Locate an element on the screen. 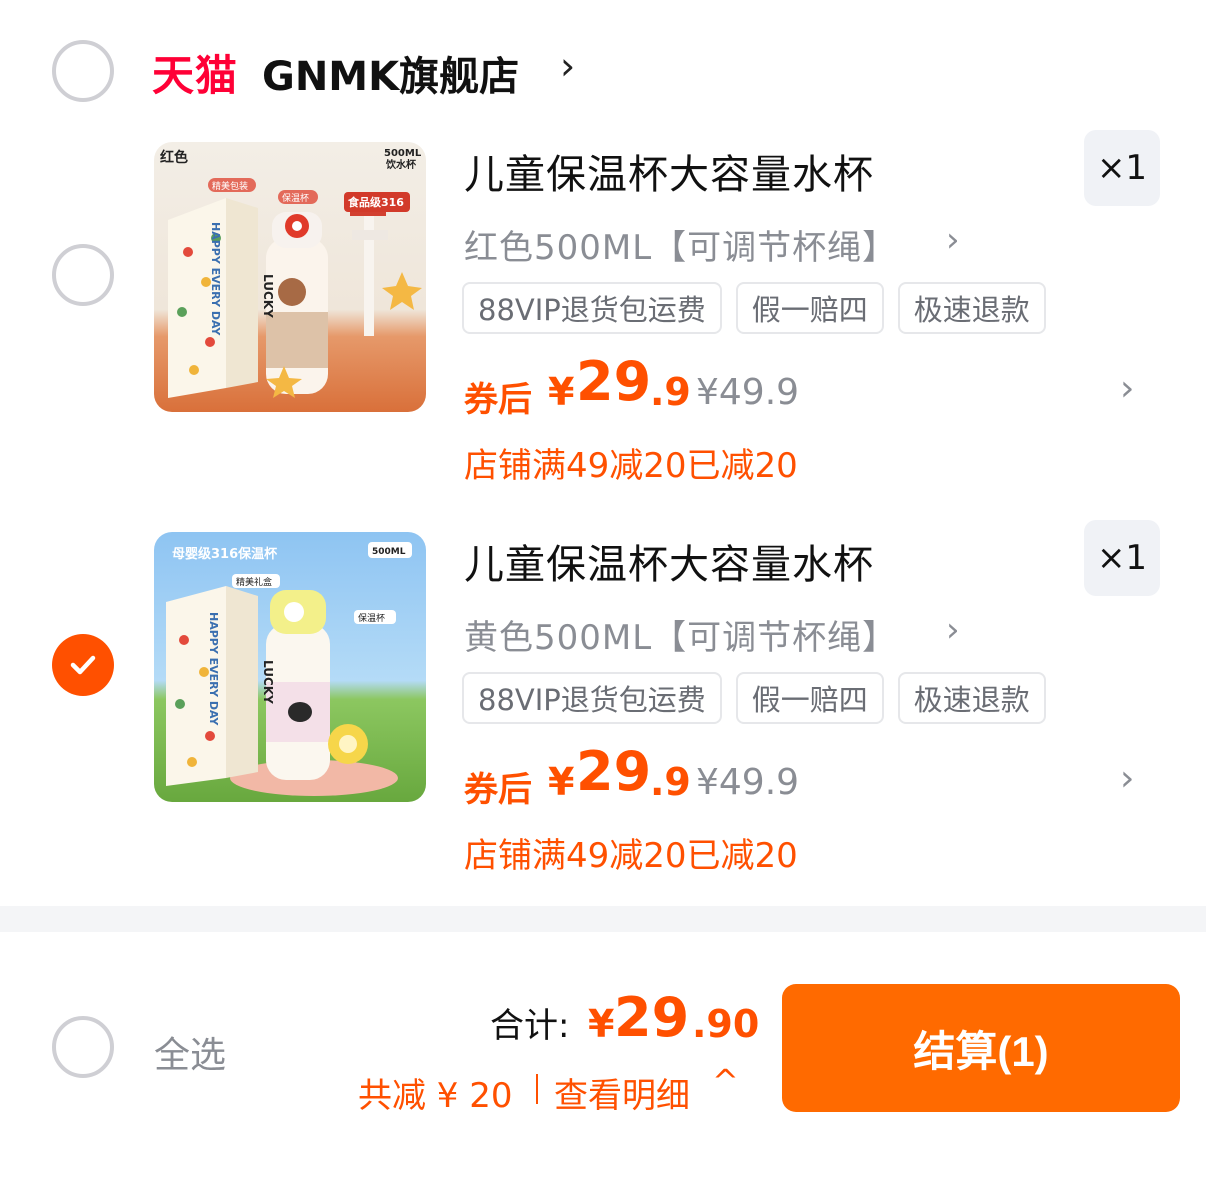 The width and height of the screenshot is (1206, 1191). tmall-logo: 天猫 is located at coordinates (195, 75).